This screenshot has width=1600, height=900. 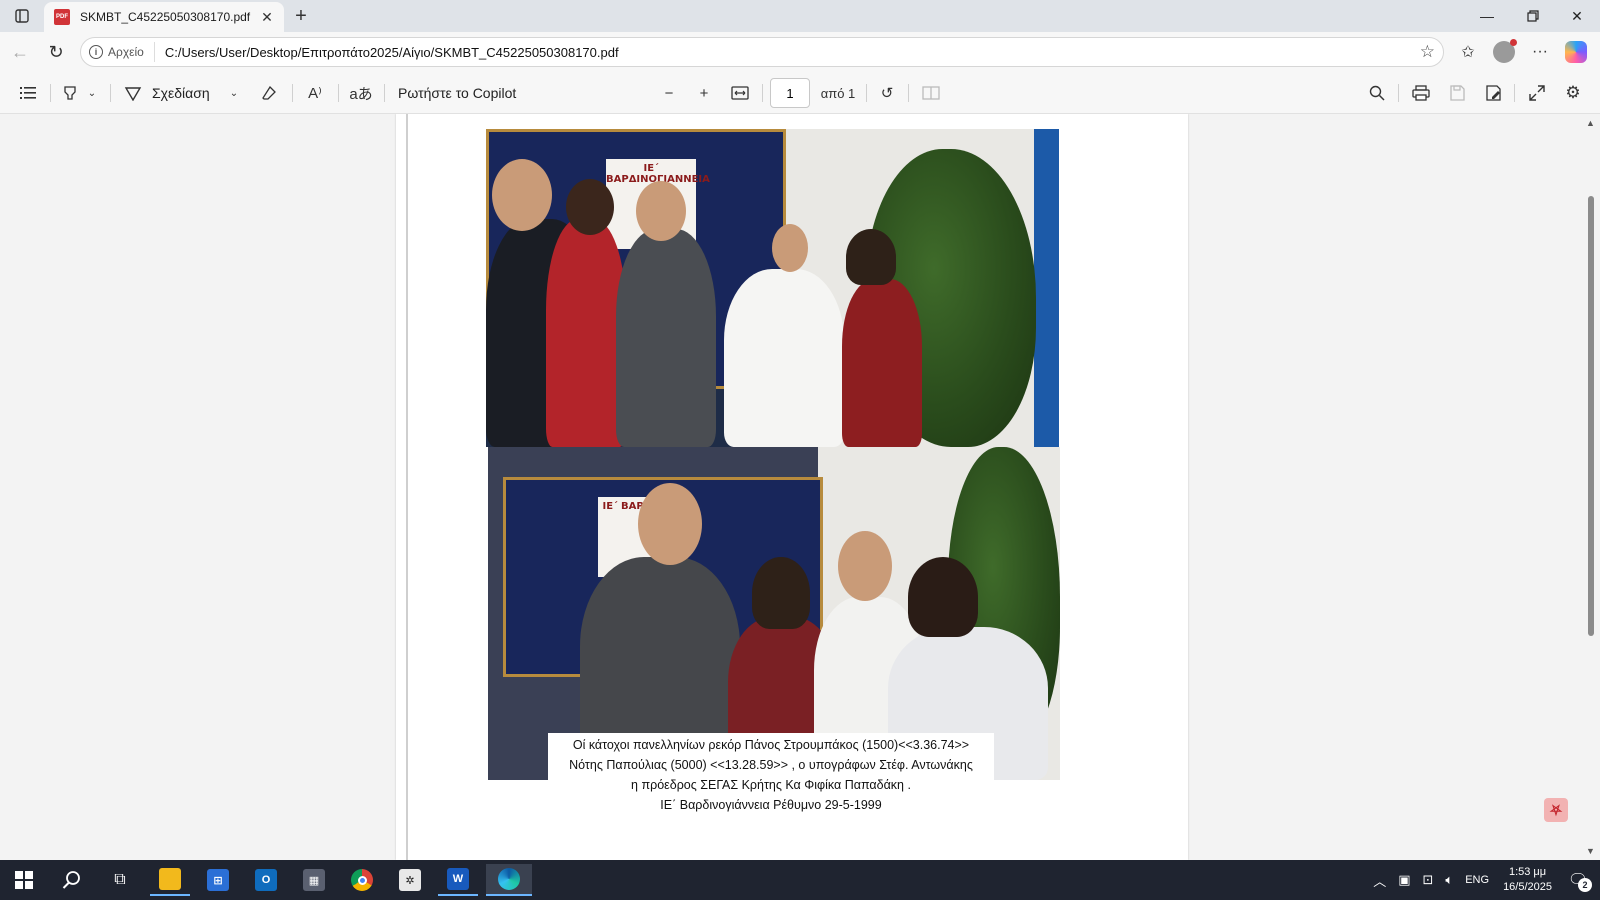 I want to click on settings-button: ⚙, so click(x=1573, y=93).